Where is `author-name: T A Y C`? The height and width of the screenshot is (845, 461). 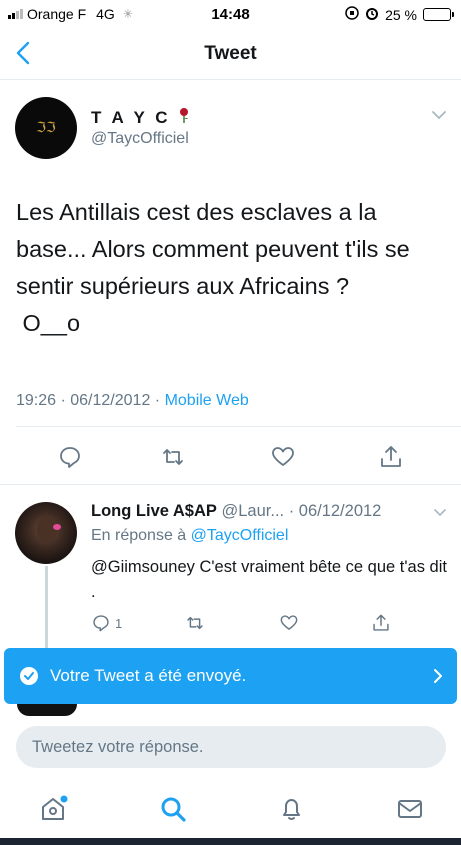 author-name: T A Y C is located at coordinates (142, 117).